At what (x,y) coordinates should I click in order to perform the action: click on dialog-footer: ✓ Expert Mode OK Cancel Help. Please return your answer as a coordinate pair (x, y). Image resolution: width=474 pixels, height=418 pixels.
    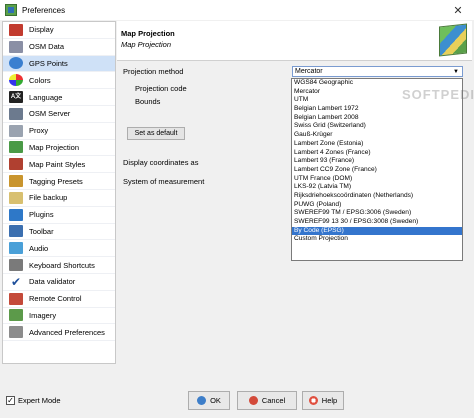
    Looking at the image, I should click on (237, 400).